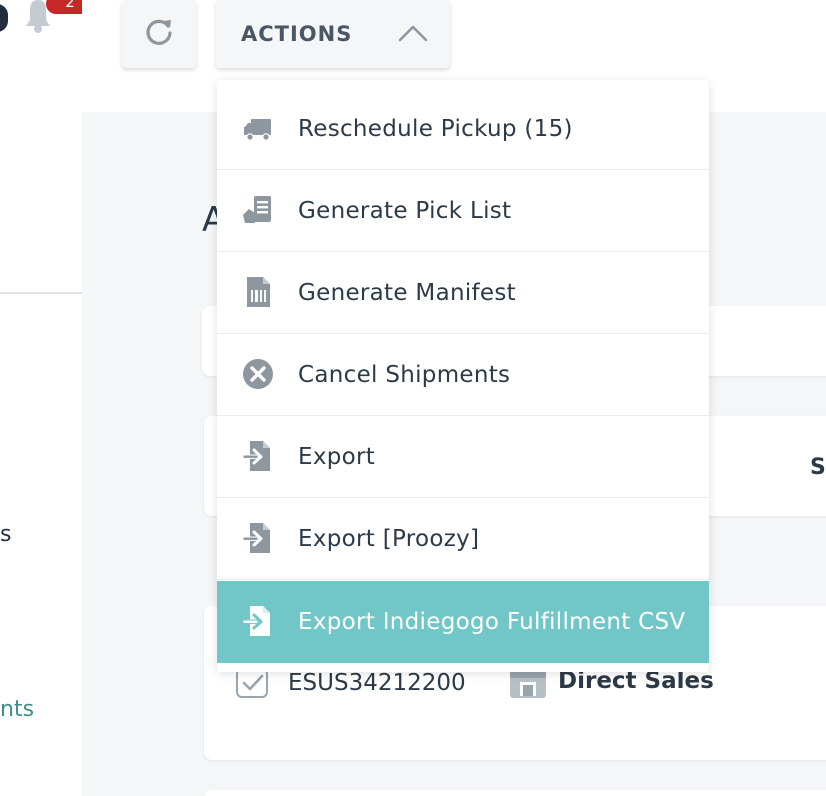 This screenshot has height=796, width=826. I want to click on row-checkbox, so click(252, 683).